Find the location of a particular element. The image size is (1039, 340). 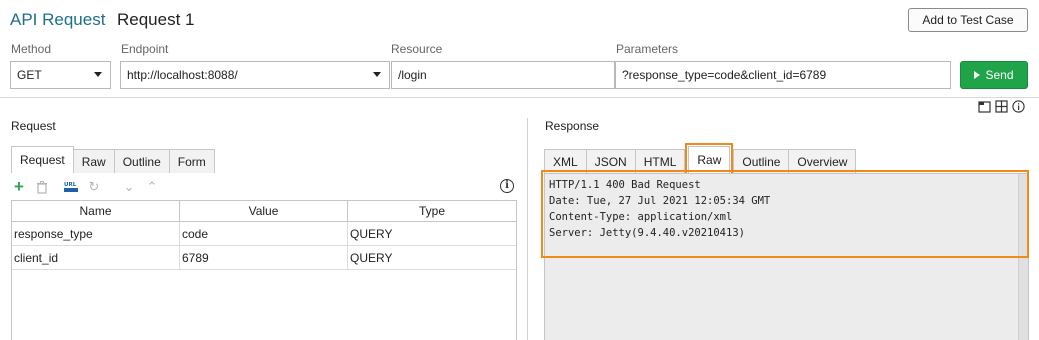

parameters-input: ?response_type=code&client_id=6789 is located at coordinates (783, 75).